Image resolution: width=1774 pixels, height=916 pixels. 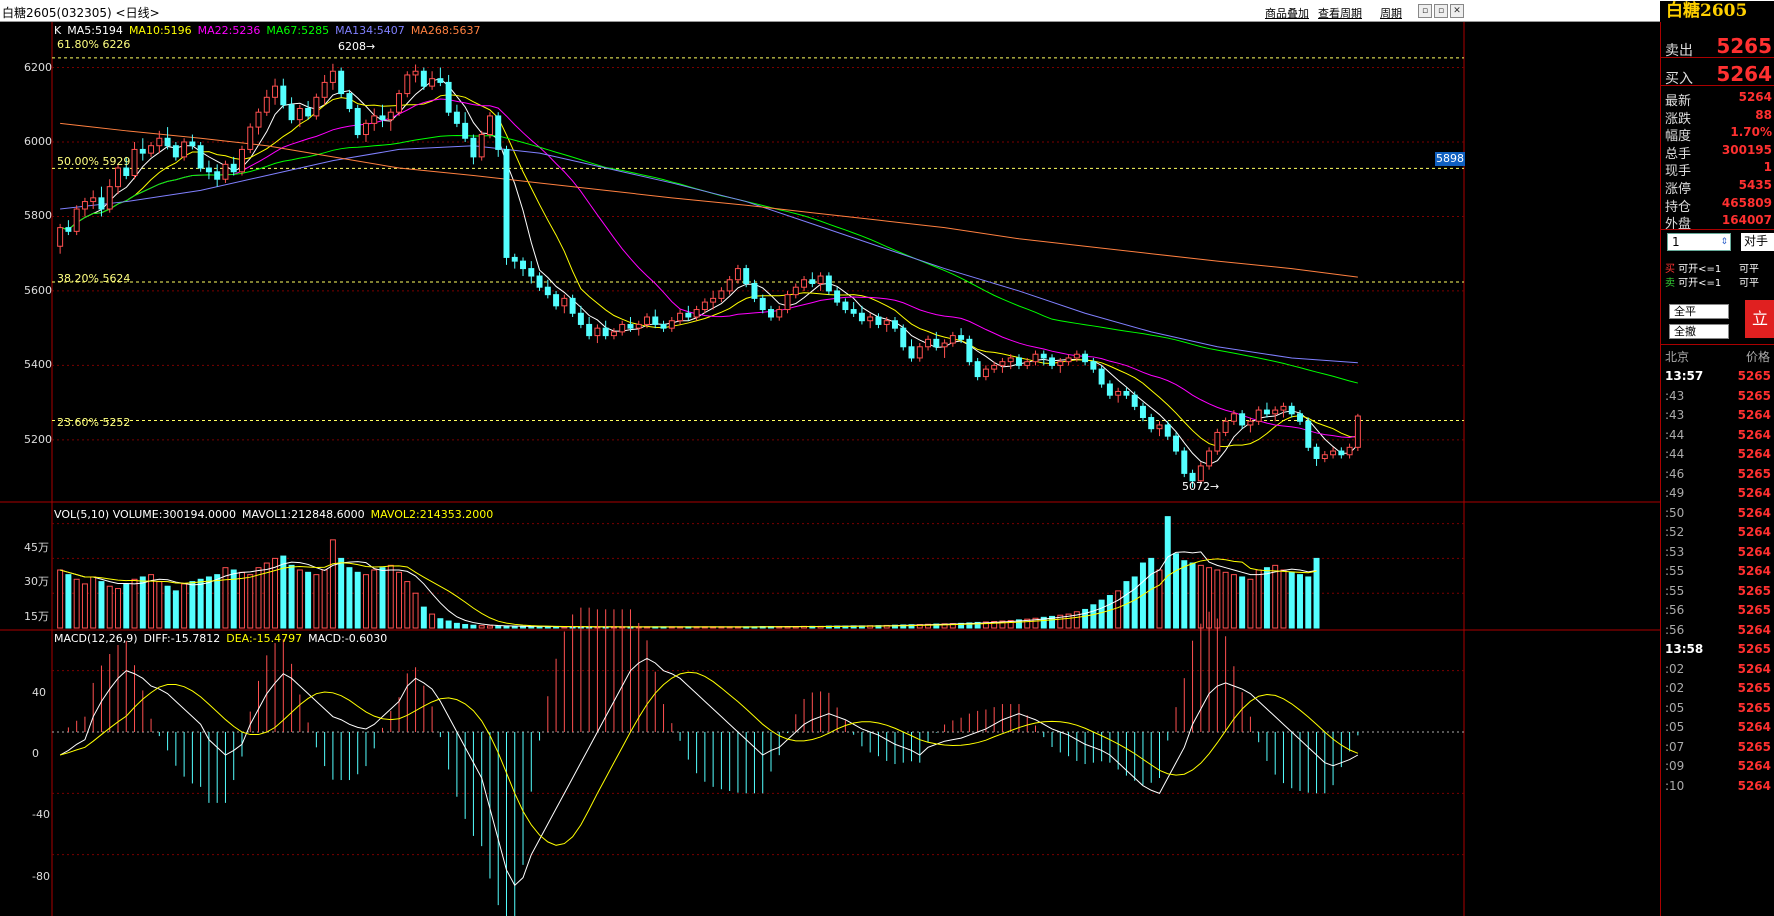 I want to click on dea-line, so click(x=709, y=758).